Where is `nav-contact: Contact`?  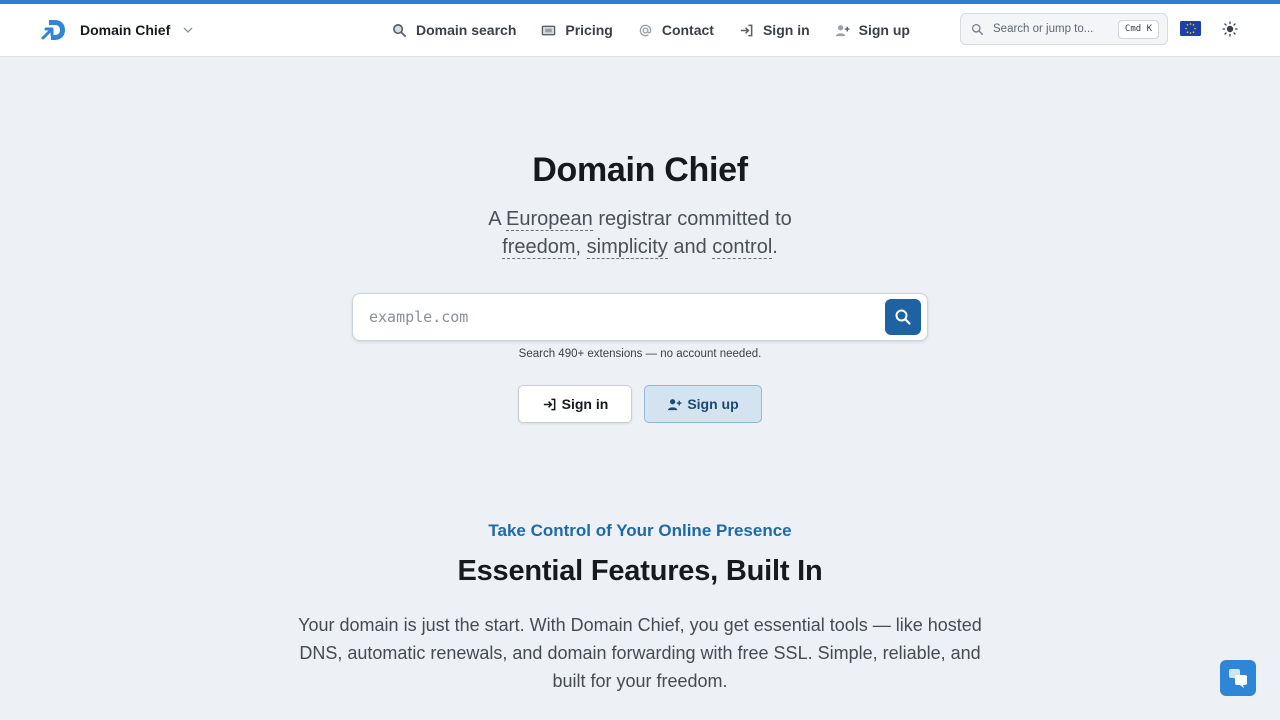
nav-contact: Contact is located at coordinates (676, 30).